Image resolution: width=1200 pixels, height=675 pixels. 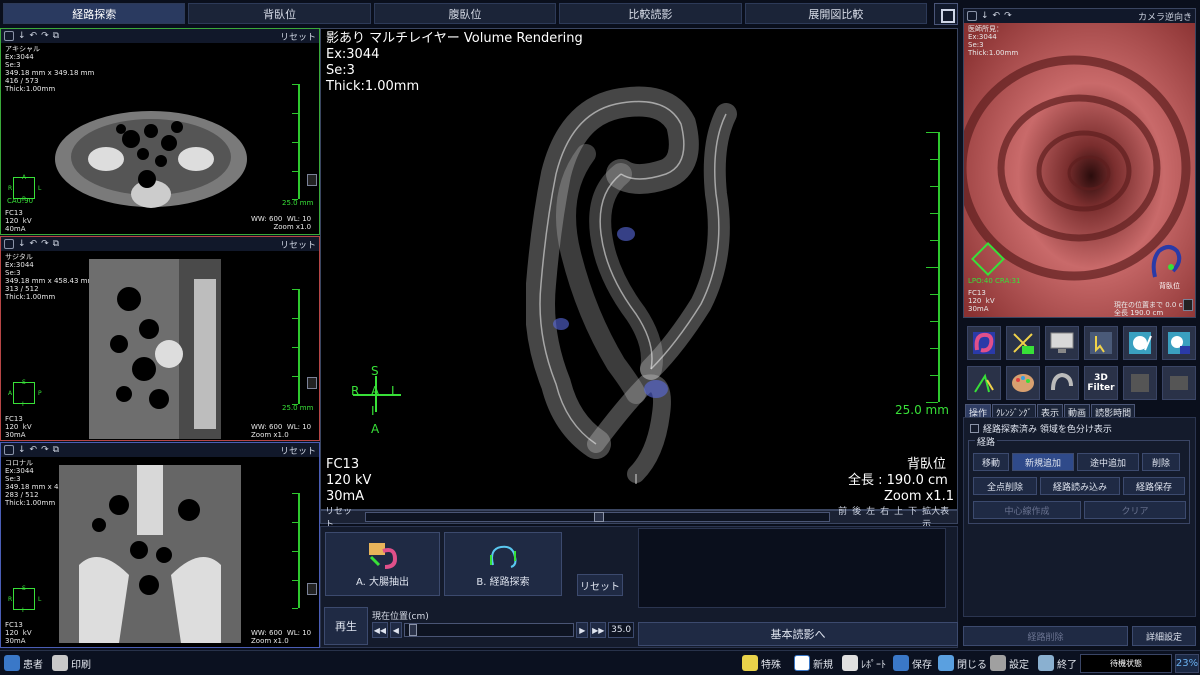 What do you see at coordinates (991, 462) in the screenshot?
I see `move-button: 移動` at bounding box center [991, 462].